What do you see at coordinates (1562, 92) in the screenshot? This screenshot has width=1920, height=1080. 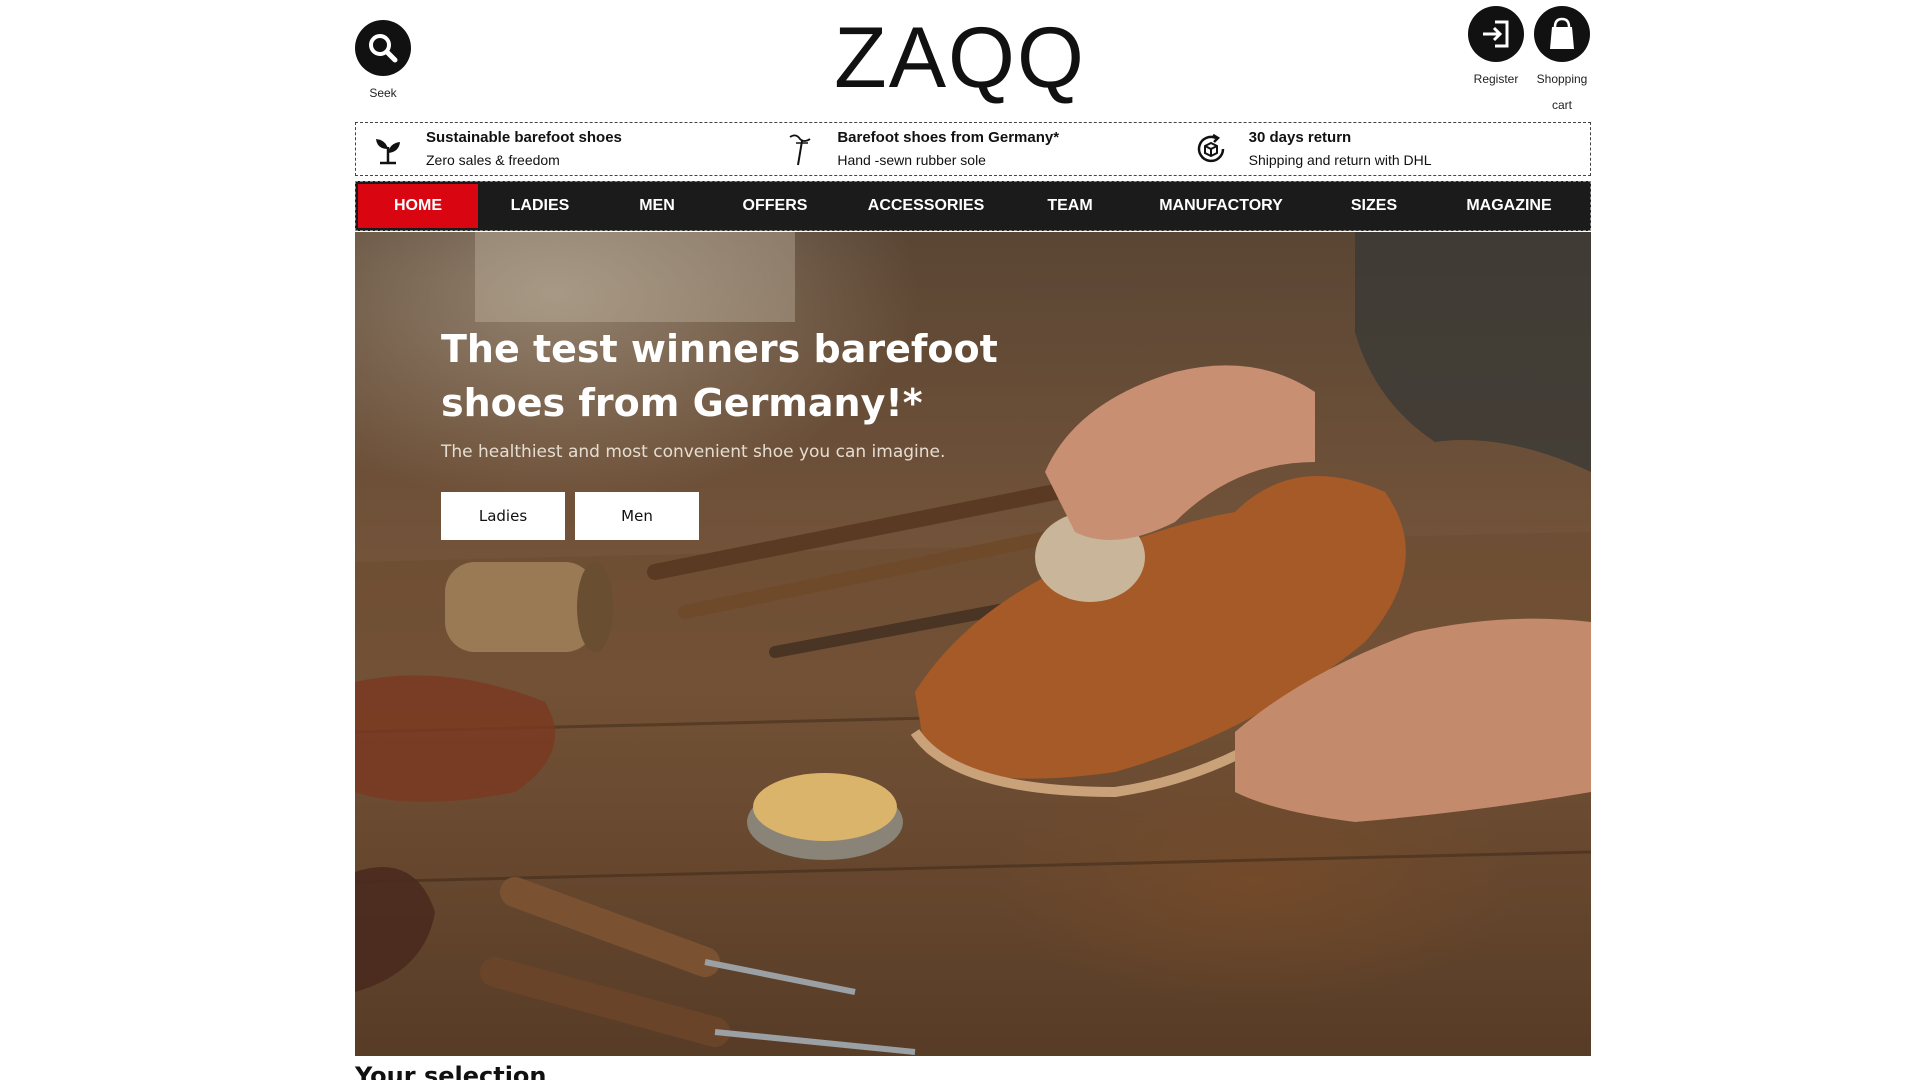 I see `cart-label: Shopping cart` at bounding box center [1562, 92].